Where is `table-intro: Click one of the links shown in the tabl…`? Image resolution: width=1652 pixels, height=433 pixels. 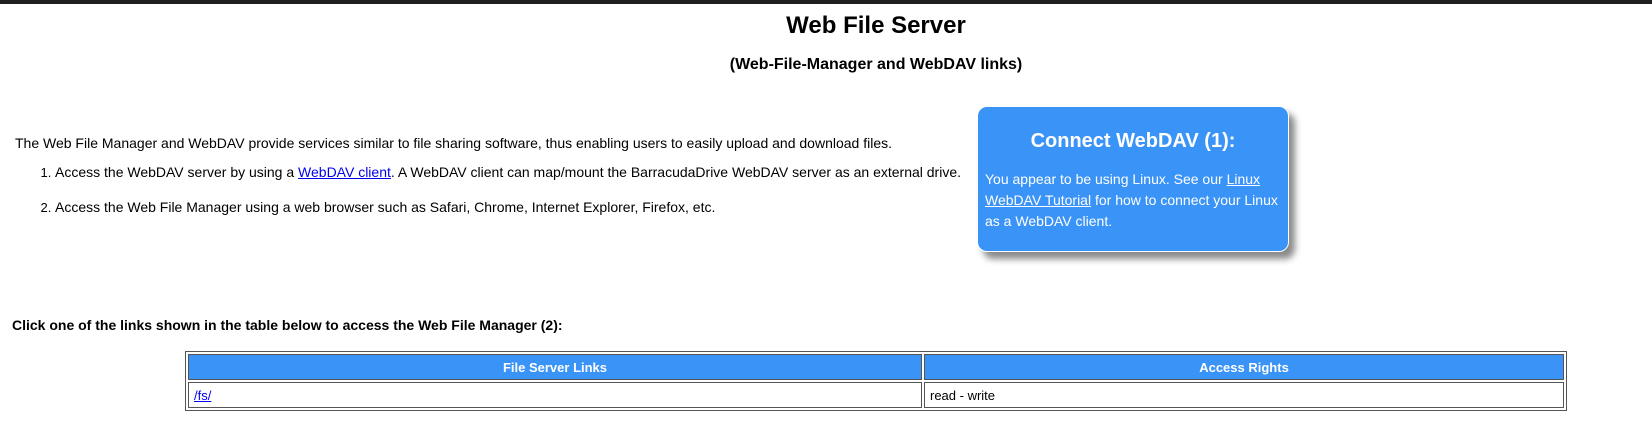 table-intro: Click one of the links shown in the tabl… is located at coordinates (287, 325).